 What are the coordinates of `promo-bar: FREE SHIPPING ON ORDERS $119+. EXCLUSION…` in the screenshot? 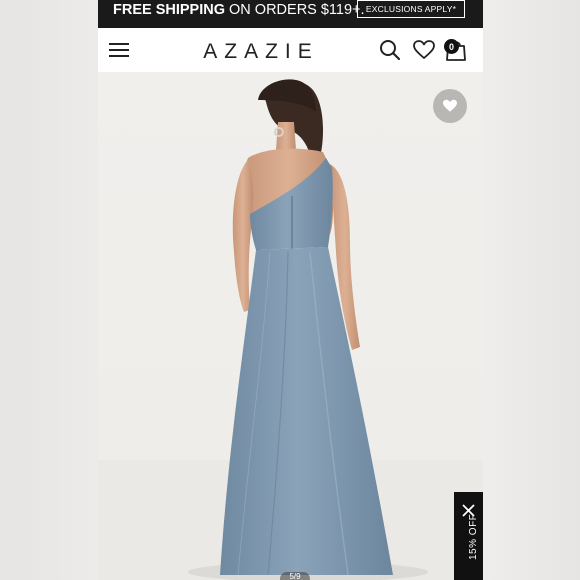 It's located at (290, 14).